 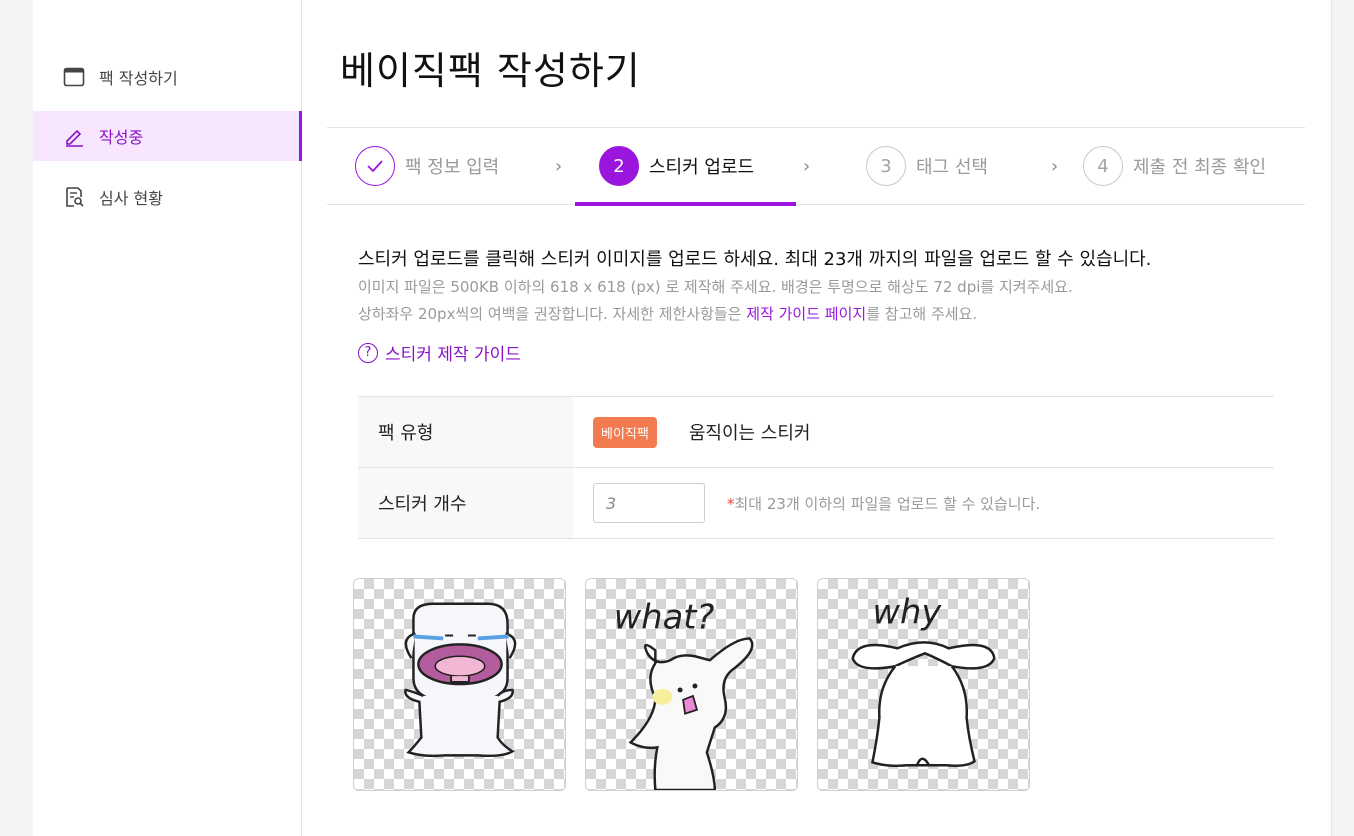 I want to click on step-final-check: 4 제출 전 최종 확인, so click(x=1174, y=166).